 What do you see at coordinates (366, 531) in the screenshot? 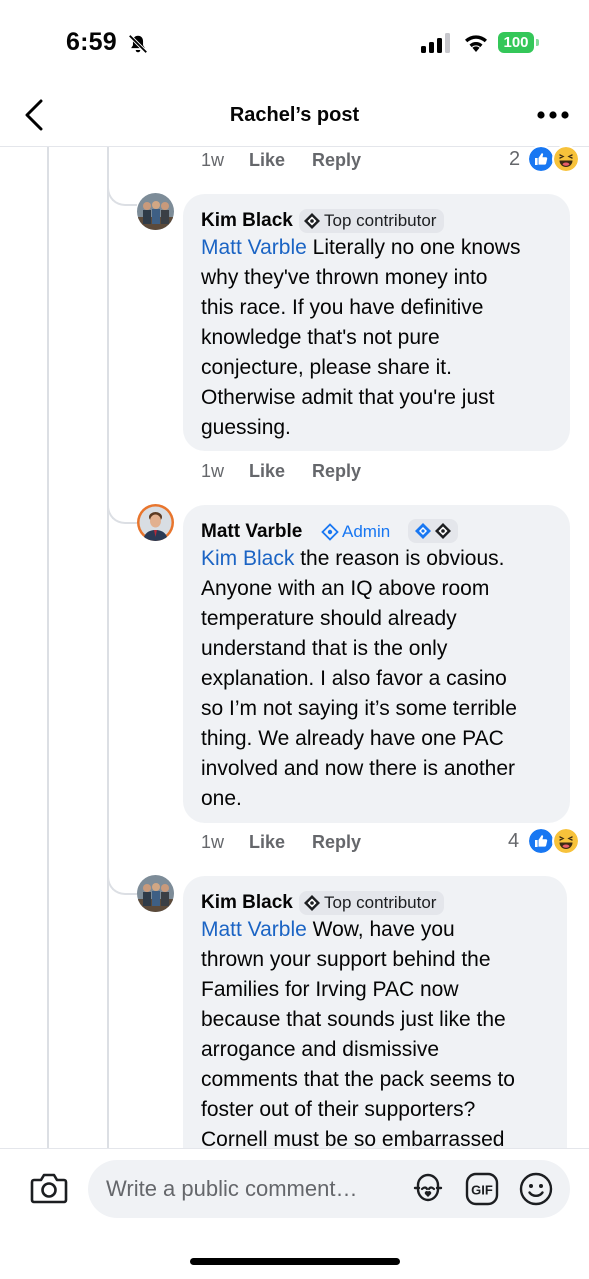
I see `badge-label: Admin` at bounding box center [366, 531].